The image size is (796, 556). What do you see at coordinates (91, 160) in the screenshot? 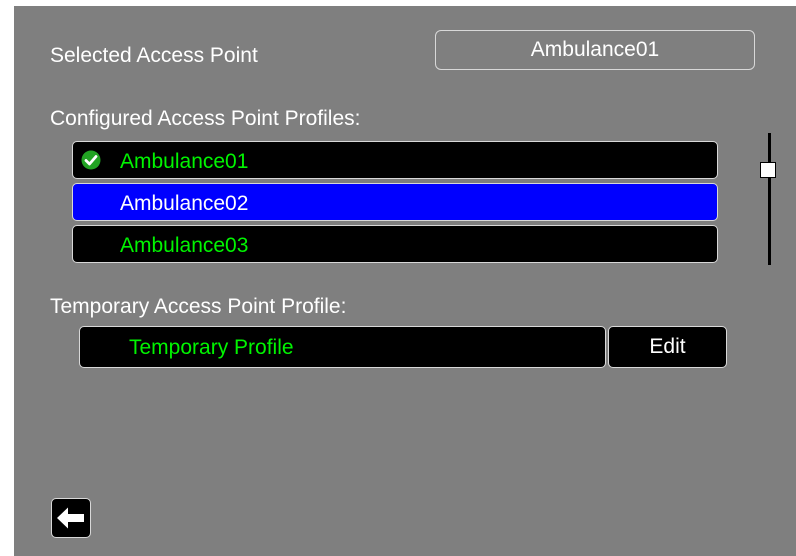
I see `check-circle-icon` at bounding box center [91, 160].